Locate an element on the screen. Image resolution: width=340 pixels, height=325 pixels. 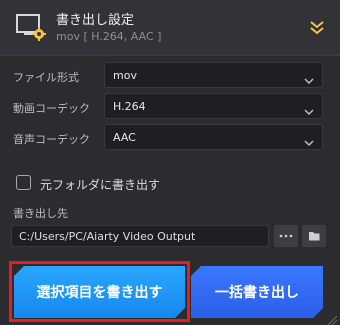
output-destination-label: 書き出し先 is located at coordinates (40, 213).